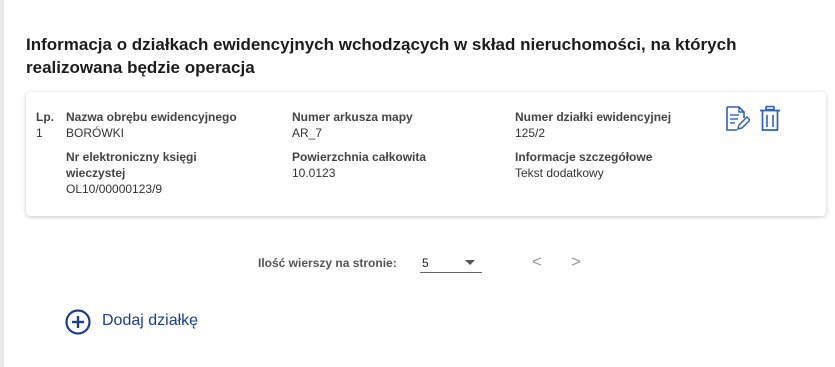 The image size is (835, 367). What do you see at coordinates (327, 263) in the screenshot?
I see `rows-per-page-label: Ilość wierszy na stronie:` at bounding box center [327, 263].